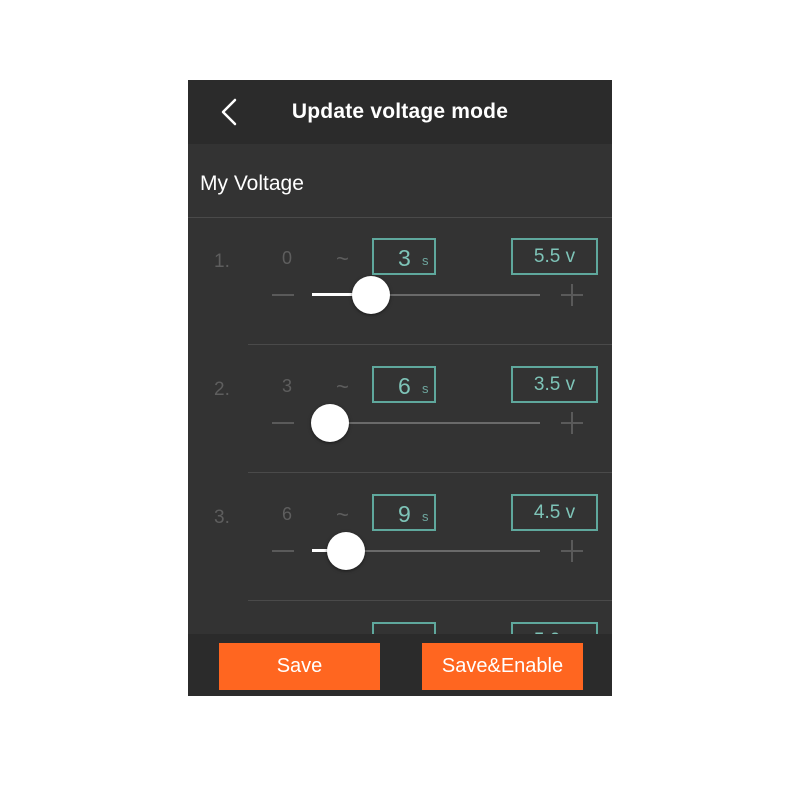 This screenshot has width=800, height=800. What do you see at coordinates (554, 256) in the screenshot?
I see `voltage-field: 5.5 v` at bounding box center [554, 256].